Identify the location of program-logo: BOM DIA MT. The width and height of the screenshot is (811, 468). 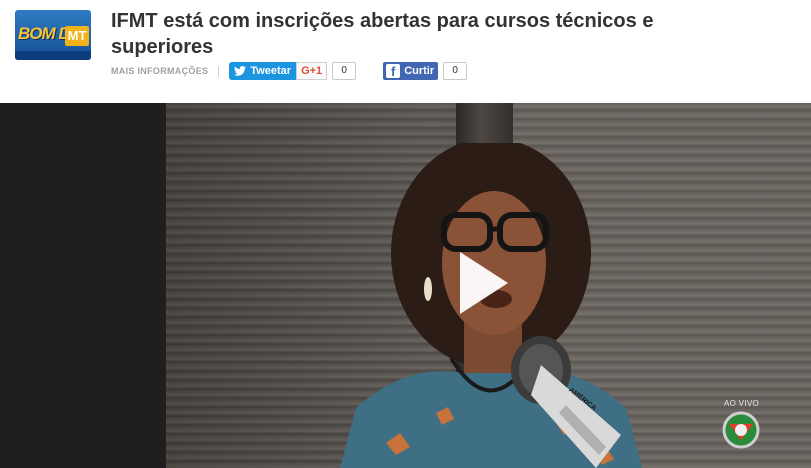
(53, 35).